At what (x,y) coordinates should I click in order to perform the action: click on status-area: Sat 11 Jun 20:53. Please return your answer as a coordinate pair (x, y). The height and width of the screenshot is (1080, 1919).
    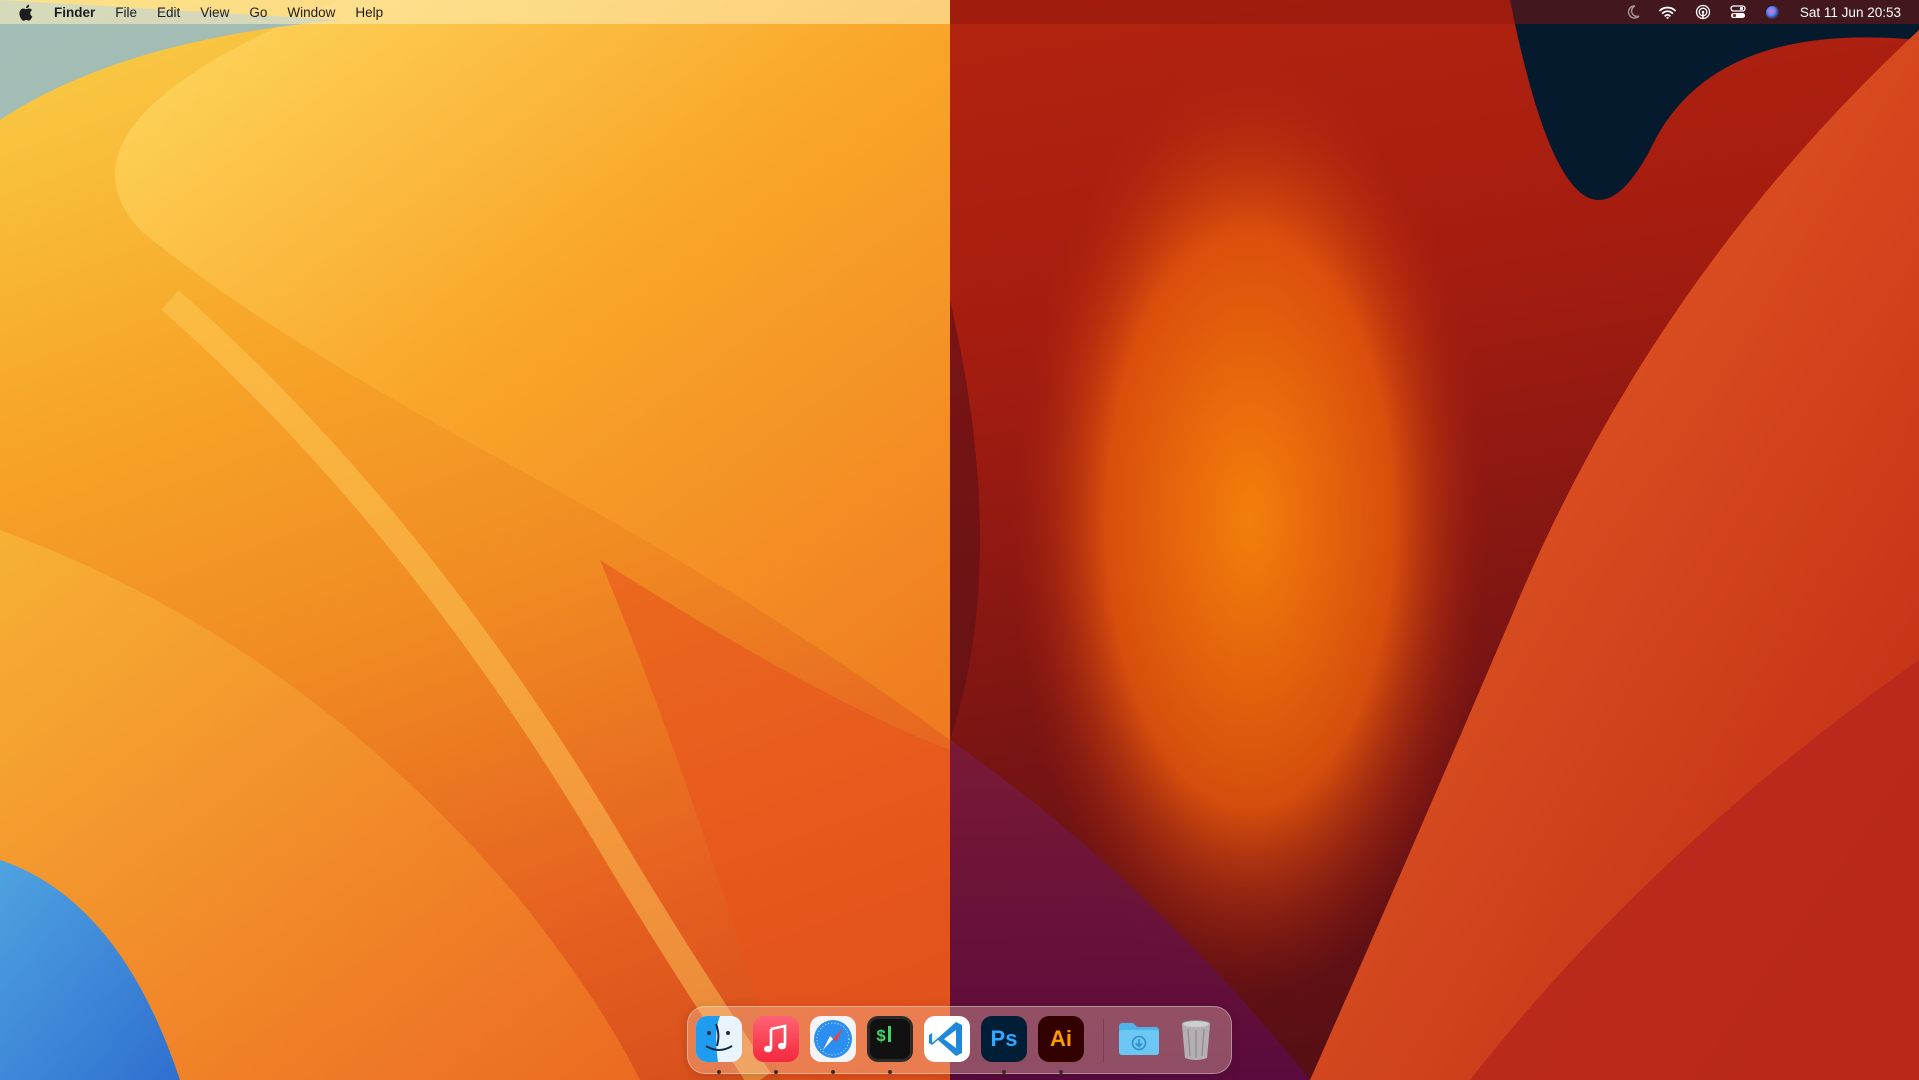
    Looking at the image, I should click on (1754, 12).